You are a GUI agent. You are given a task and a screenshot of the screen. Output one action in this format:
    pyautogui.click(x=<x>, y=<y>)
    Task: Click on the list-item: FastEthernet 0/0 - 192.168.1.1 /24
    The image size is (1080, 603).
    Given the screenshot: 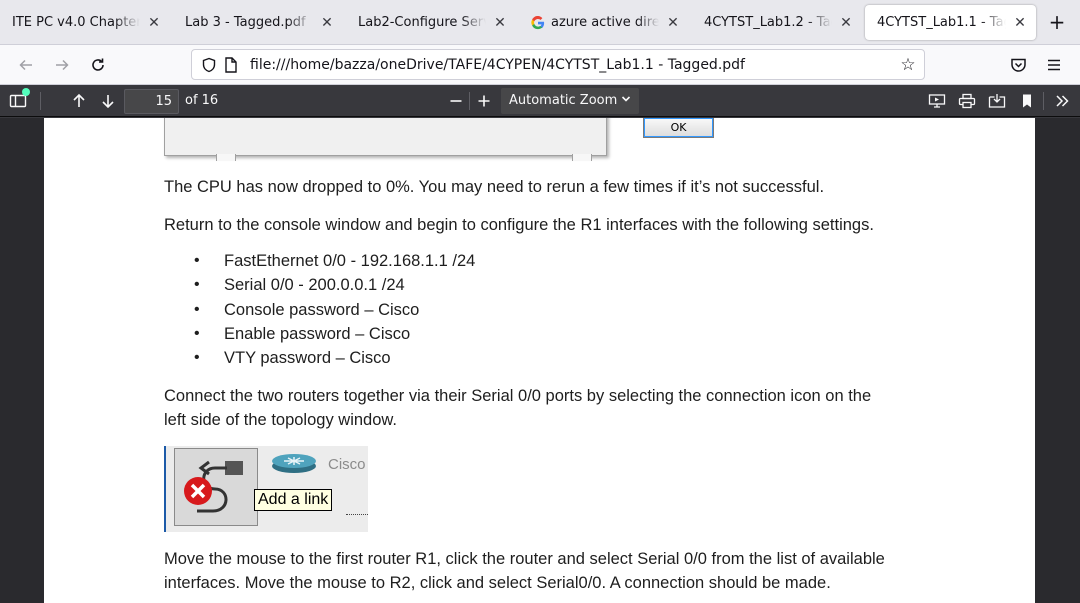 What is the action you would take?
    pyautogui.click(x=334, y=261)
    